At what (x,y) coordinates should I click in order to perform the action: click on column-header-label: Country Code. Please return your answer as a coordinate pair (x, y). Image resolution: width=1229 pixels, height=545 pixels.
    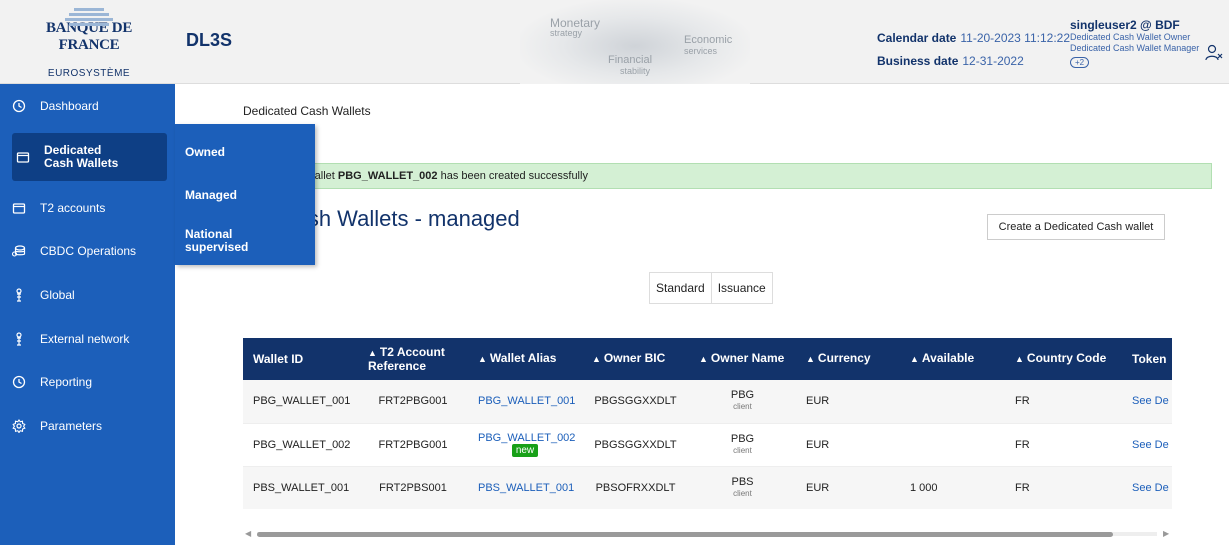
    Looking at the image, I should click on (1066, 358).